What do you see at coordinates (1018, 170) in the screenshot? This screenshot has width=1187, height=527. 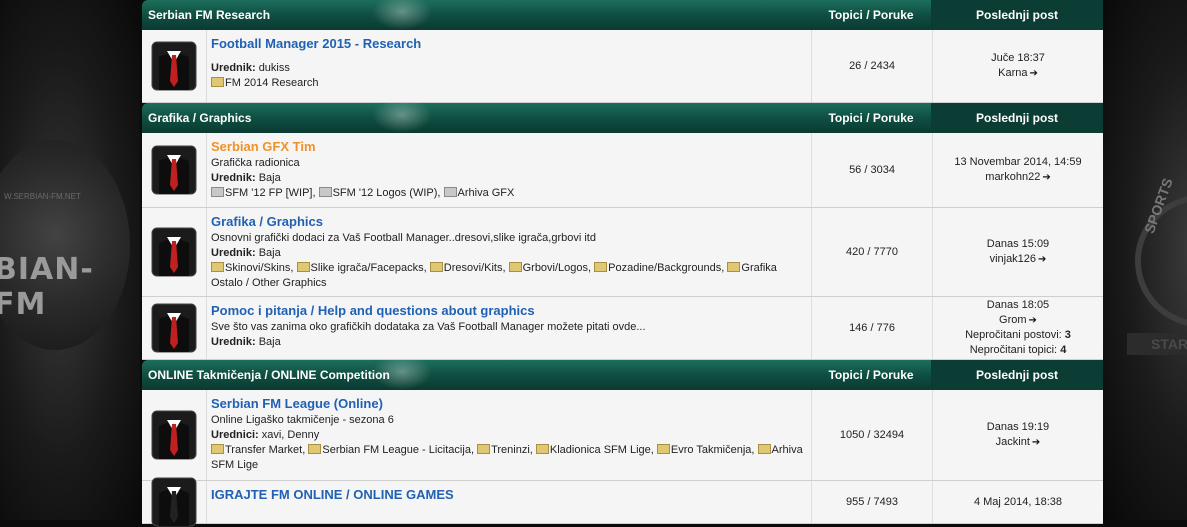 I see `last-post: 13 Novembar 2014, 14:59 markohn22 ➔` at bounding box center [1018, 170].